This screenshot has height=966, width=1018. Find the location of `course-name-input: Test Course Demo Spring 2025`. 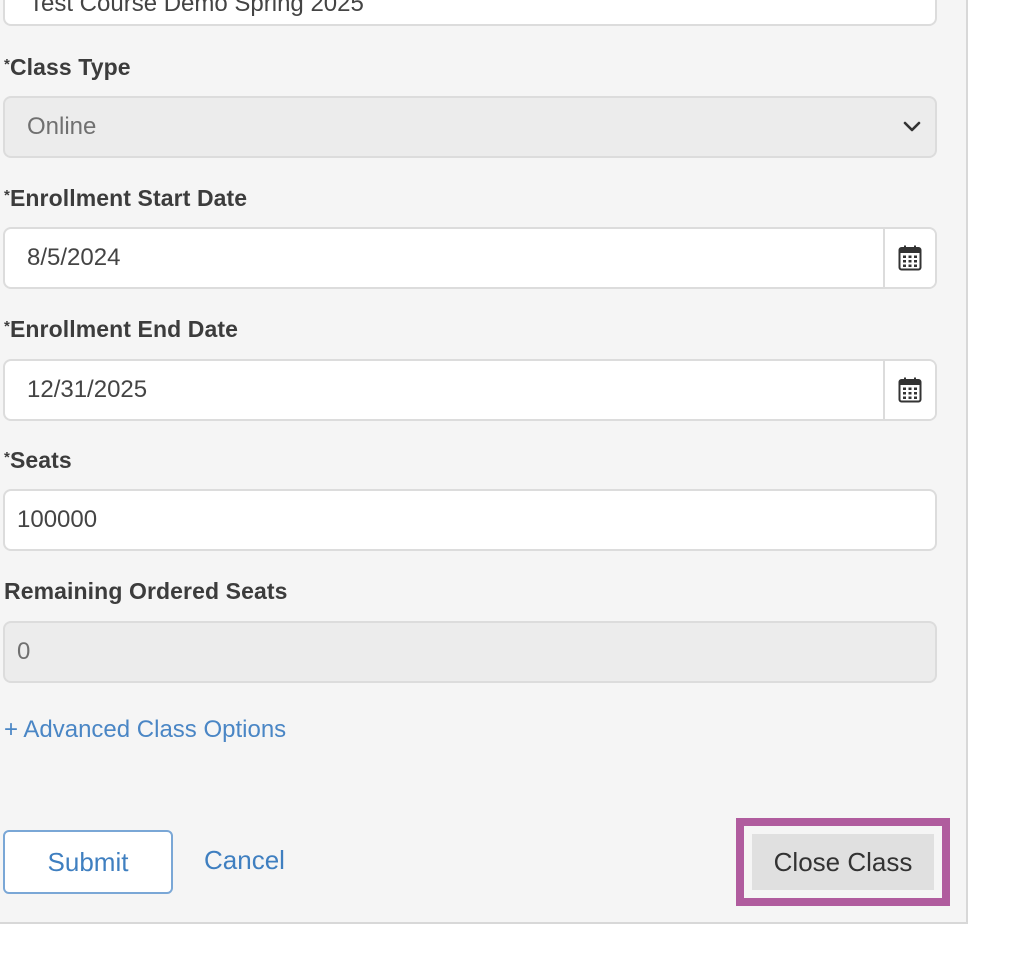

course-name-input: Test Course Demo Spring 2025 is located at coordinates (470, 13).